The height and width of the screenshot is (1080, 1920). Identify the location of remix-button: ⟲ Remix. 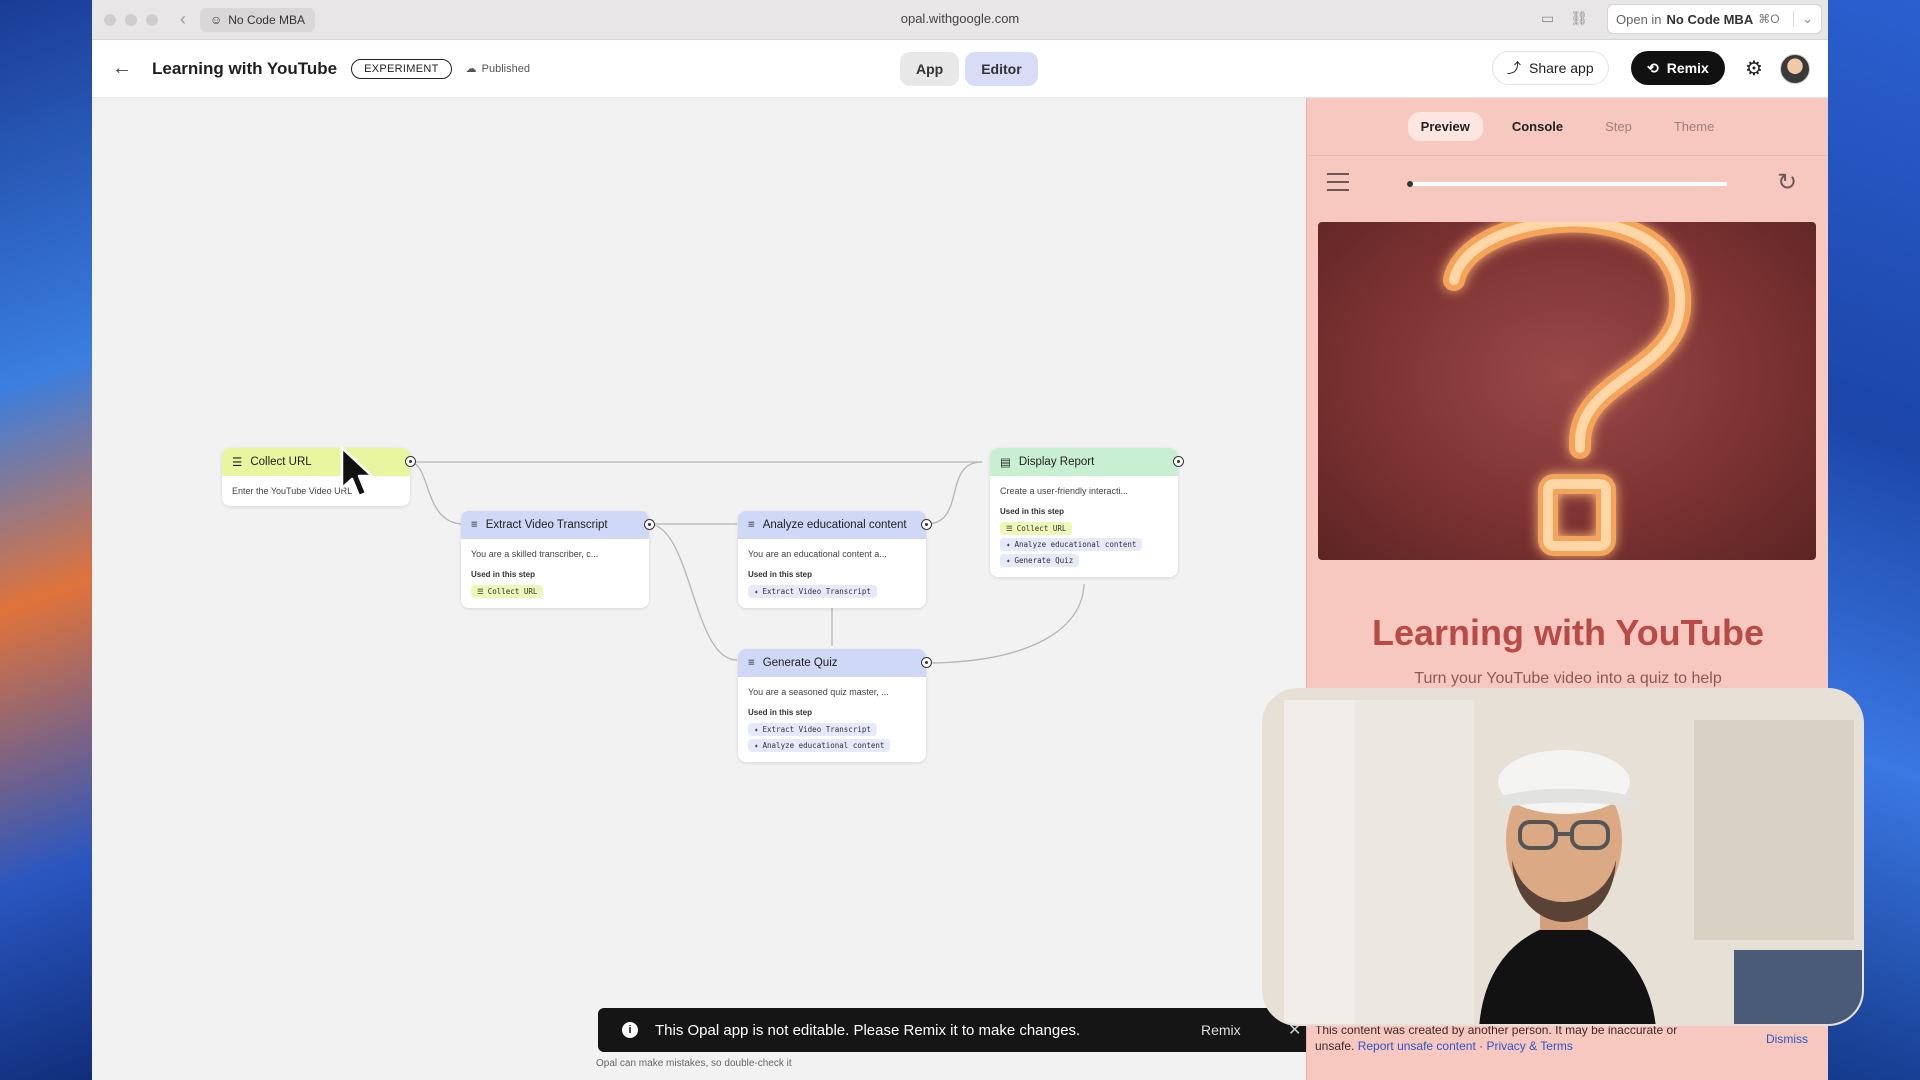
(1678, 68).